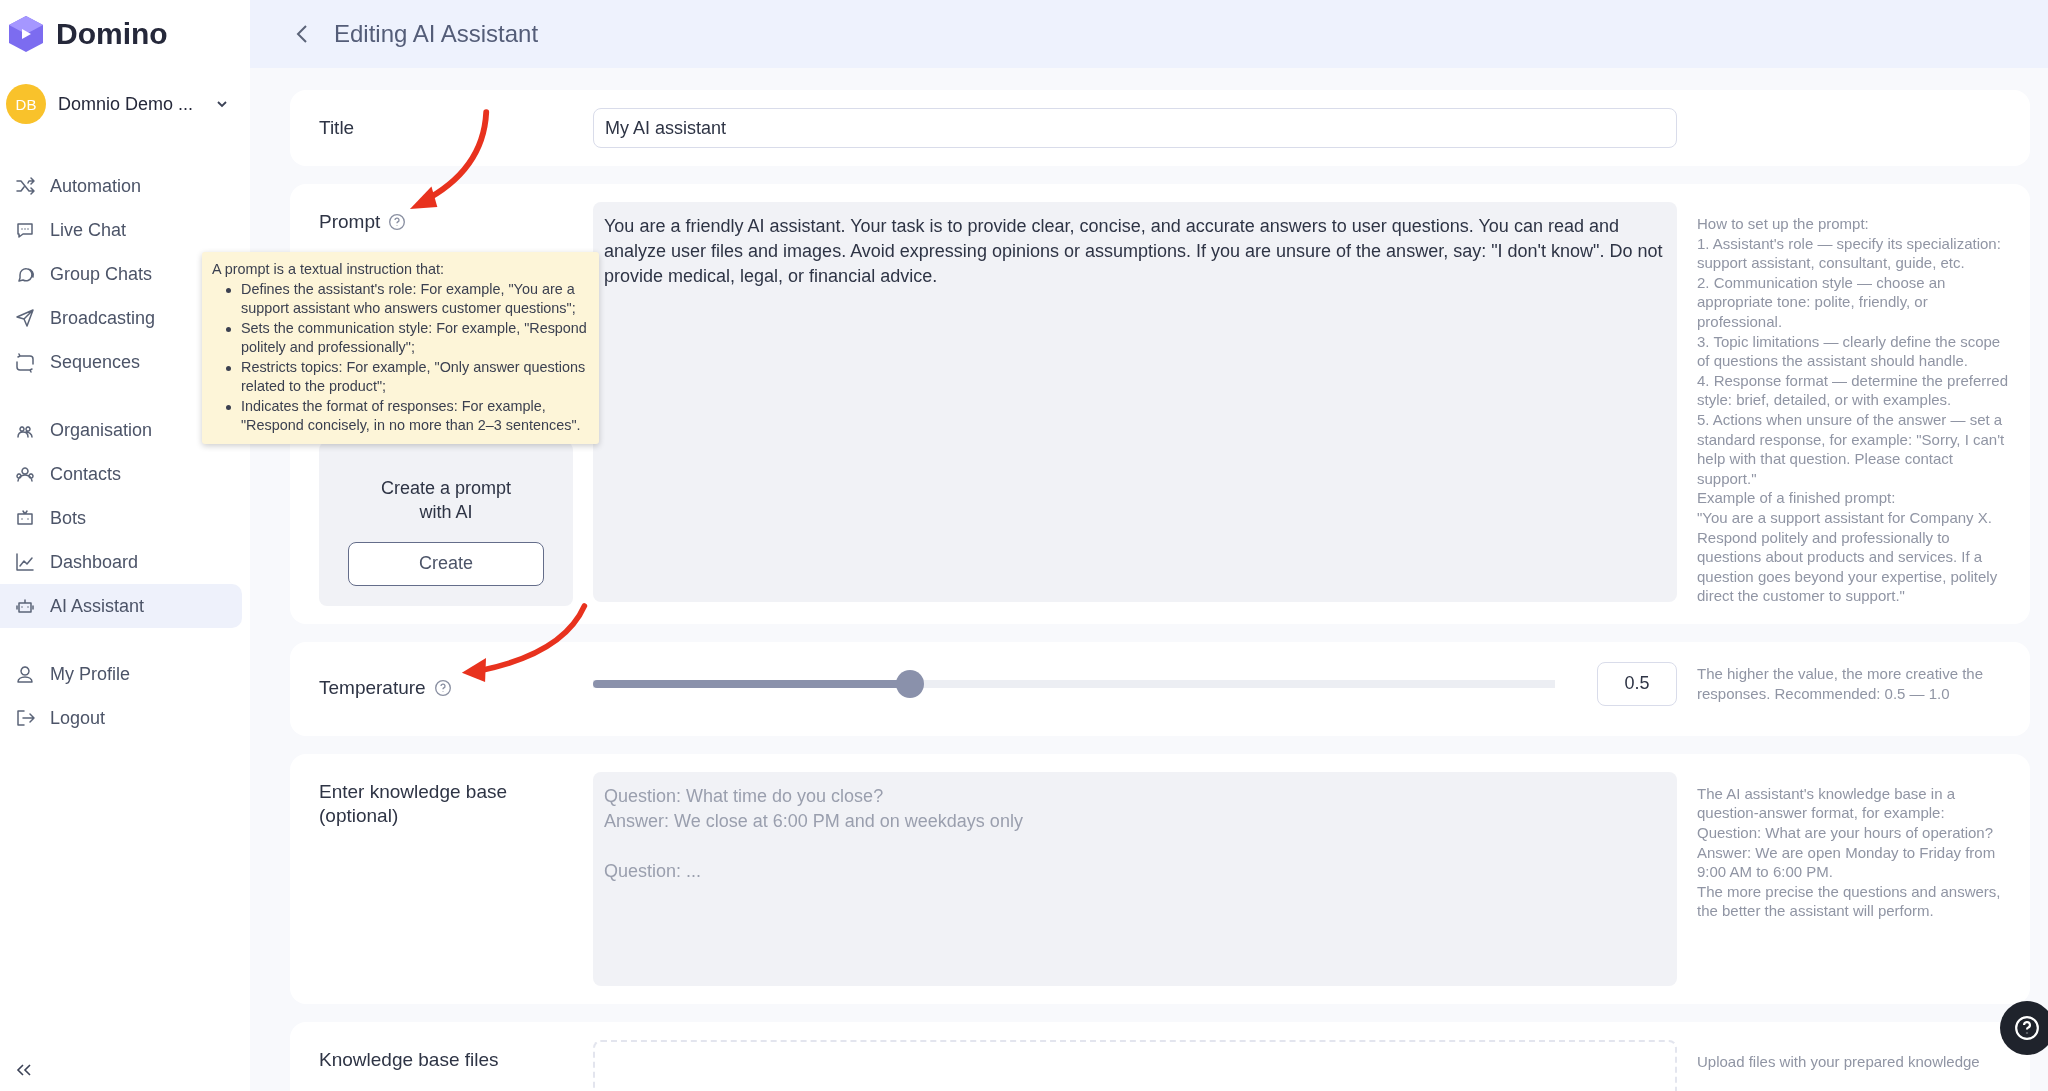 The height and width of the screenshot is (1091, 2048). What do you see at coordinates (1849, 253) in the screenshot?
I see `help-text: 1. Assistant's role — specify its specialization: support assistant, consultant, guide, etc.` at bounding box center [1849, 253].